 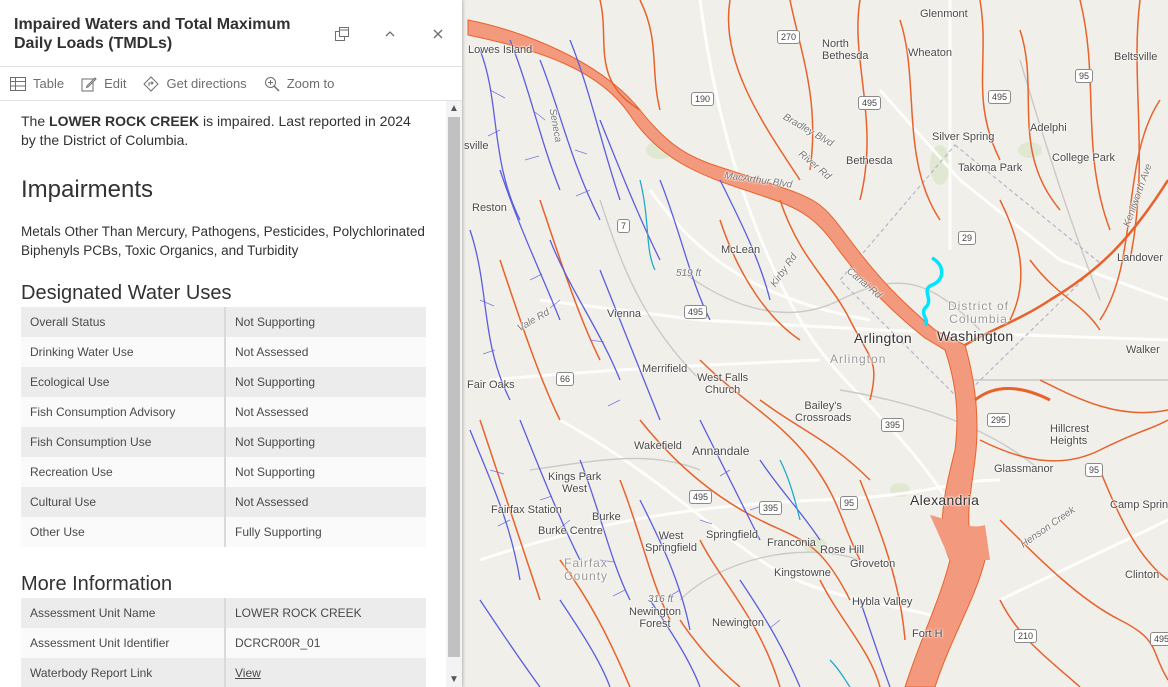 I want to click on table-row: Recreation Use Not Supporting, so click(x=223, y=472).